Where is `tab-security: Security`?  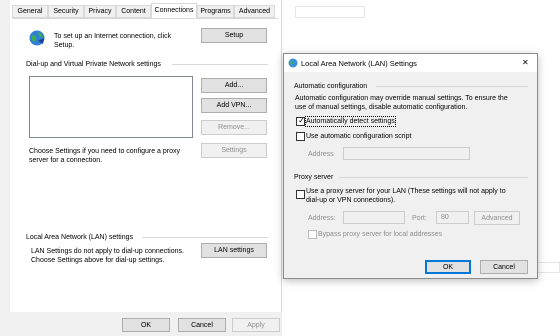
tab-security: Security is located at coordinates (66, 11).